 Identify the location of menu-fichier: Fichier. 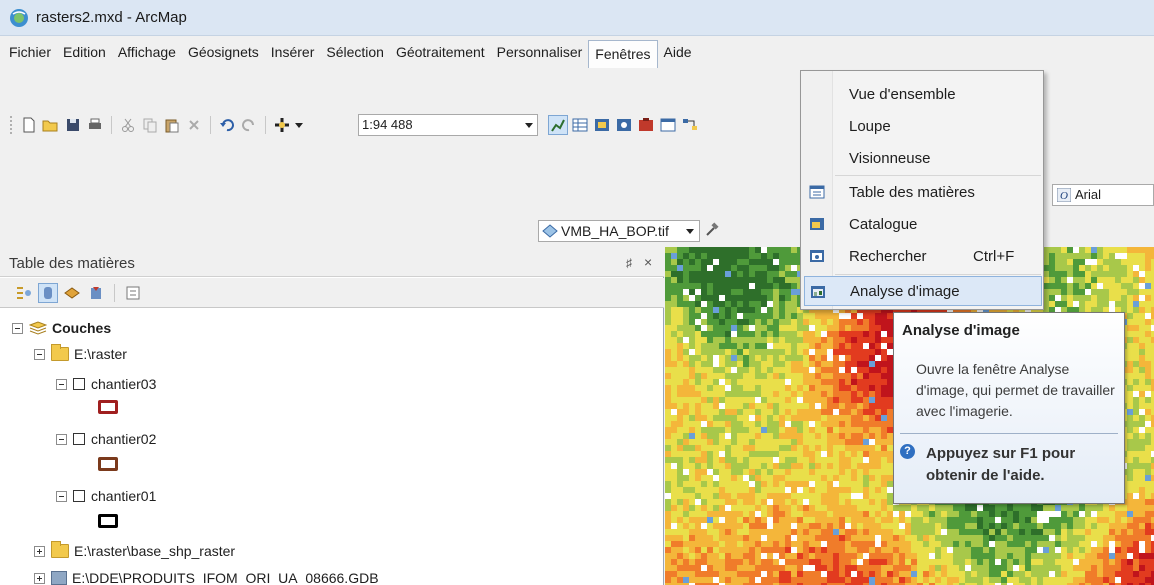
(30, 52).